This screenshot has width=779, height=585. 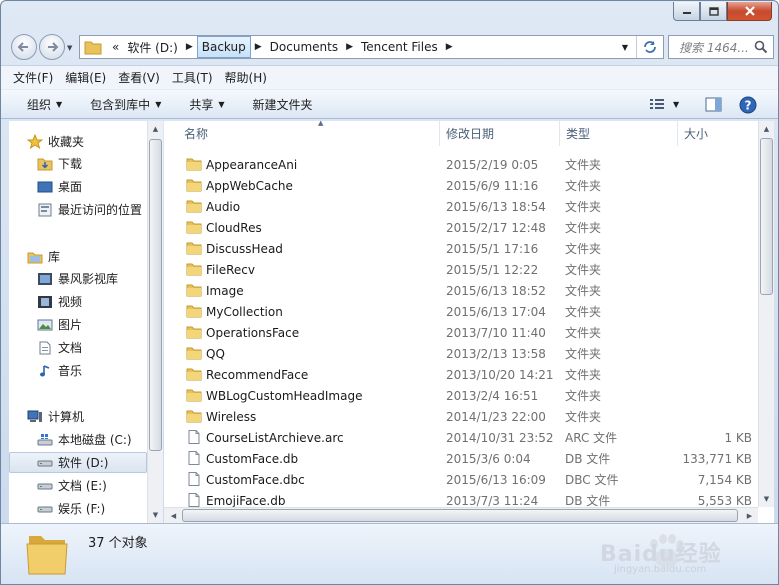 I want to click on nav-pane-scrollbar: ▲ ▼, so click(x=155, y=322).